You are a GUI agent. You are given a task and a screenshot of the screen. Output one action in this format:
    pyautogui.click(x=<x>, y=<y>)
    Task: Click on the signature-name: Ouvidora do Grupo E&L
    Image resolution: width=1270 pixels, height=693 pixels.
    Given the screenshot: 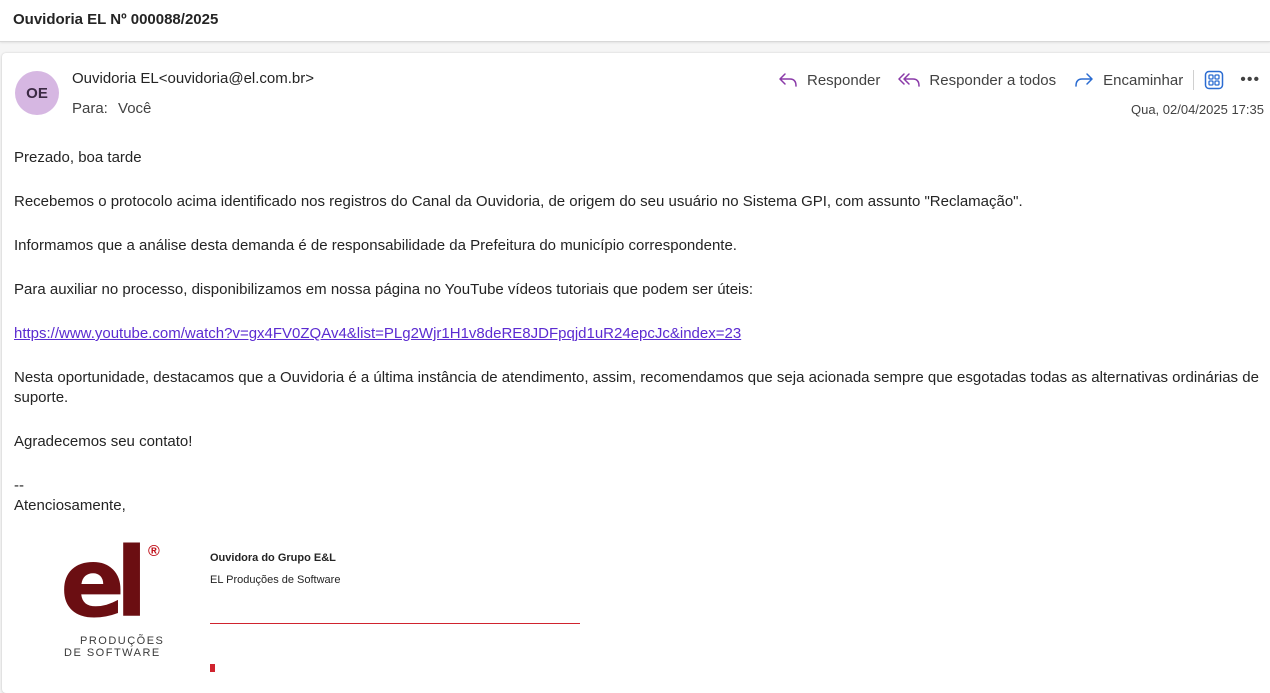 What is the action you would take?
    pyautogui.click(x=273, y=558)
    